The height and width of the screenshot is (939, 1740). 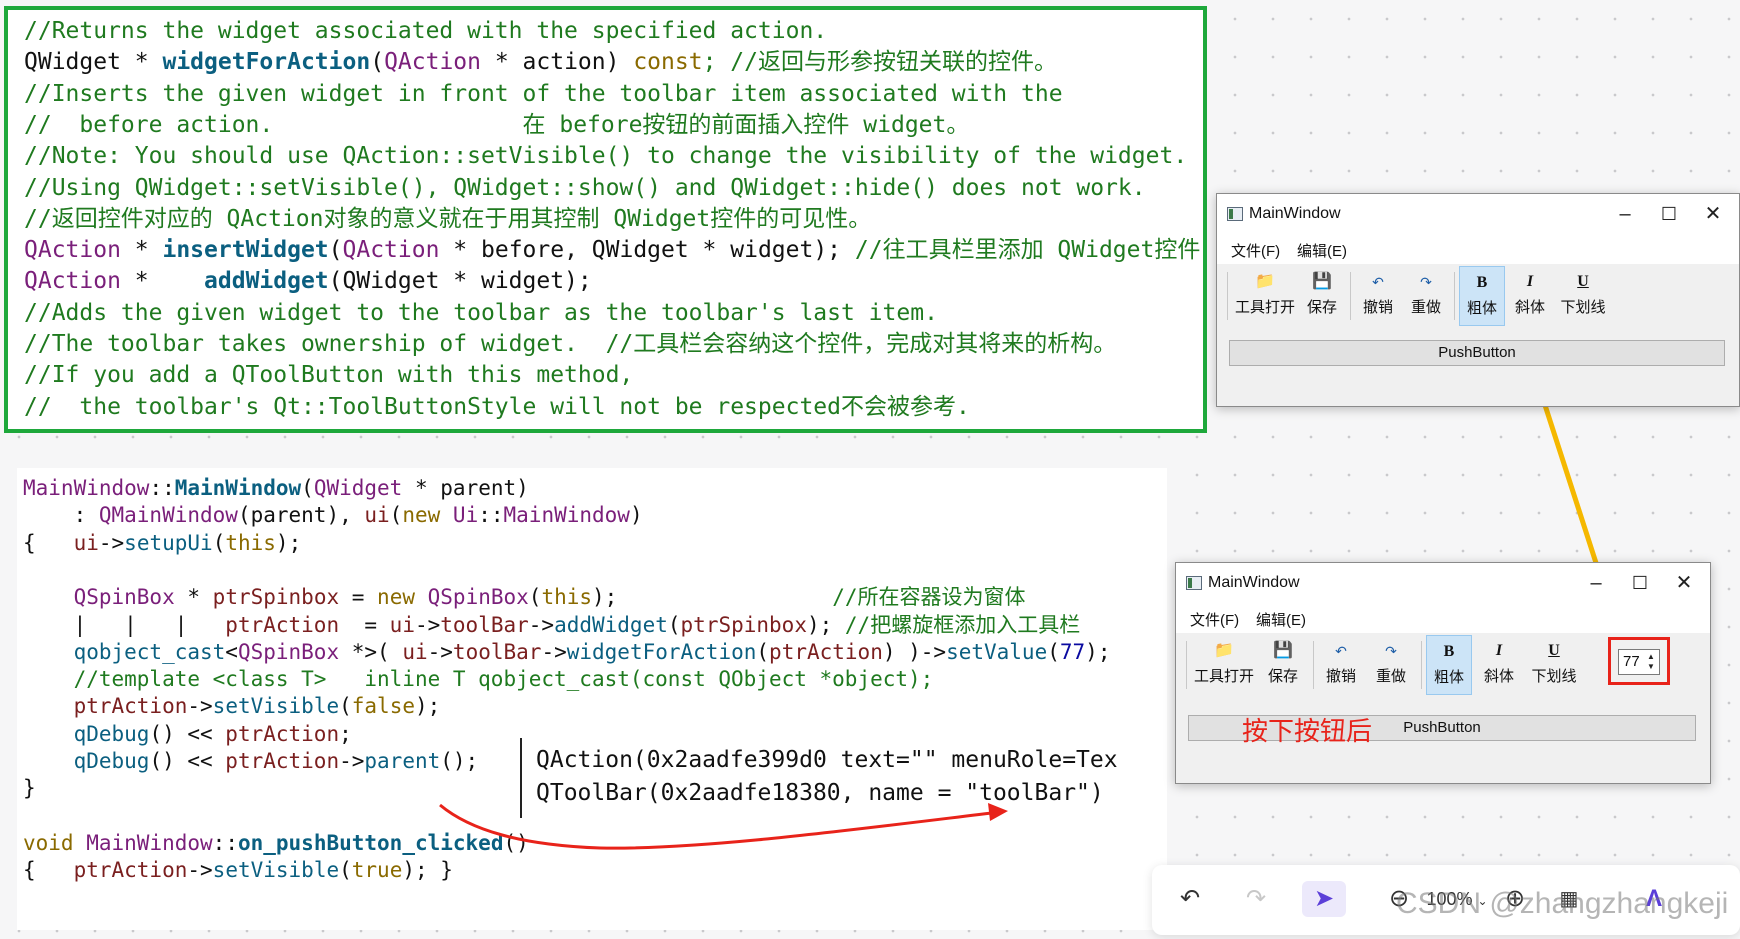 What do you see at coordinates (1442, 727) in the screenshot?
I see `push-button-label: PushButton` at bounding box center [1442, 727].